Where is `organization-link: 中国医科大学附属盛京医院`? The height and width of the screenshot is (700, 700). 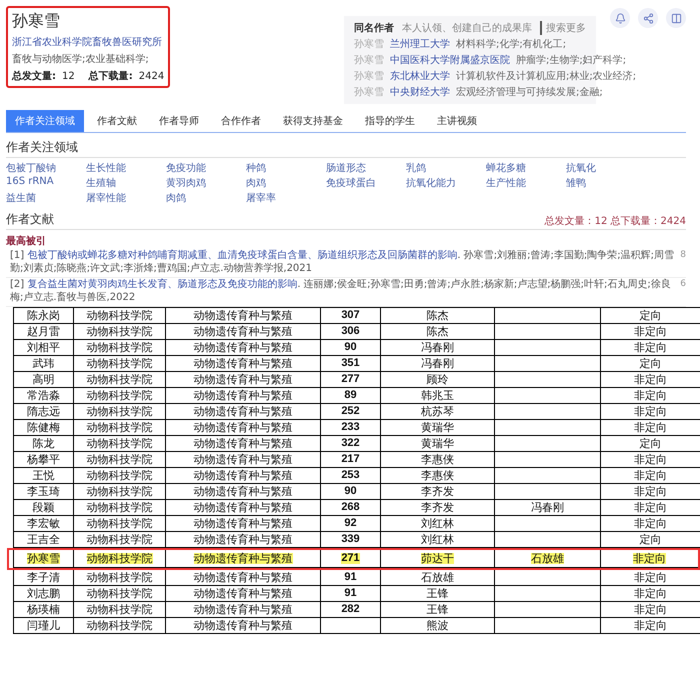
organization-link: 中国医科大学附属盛京医院 is located at coordinates (450, 60).